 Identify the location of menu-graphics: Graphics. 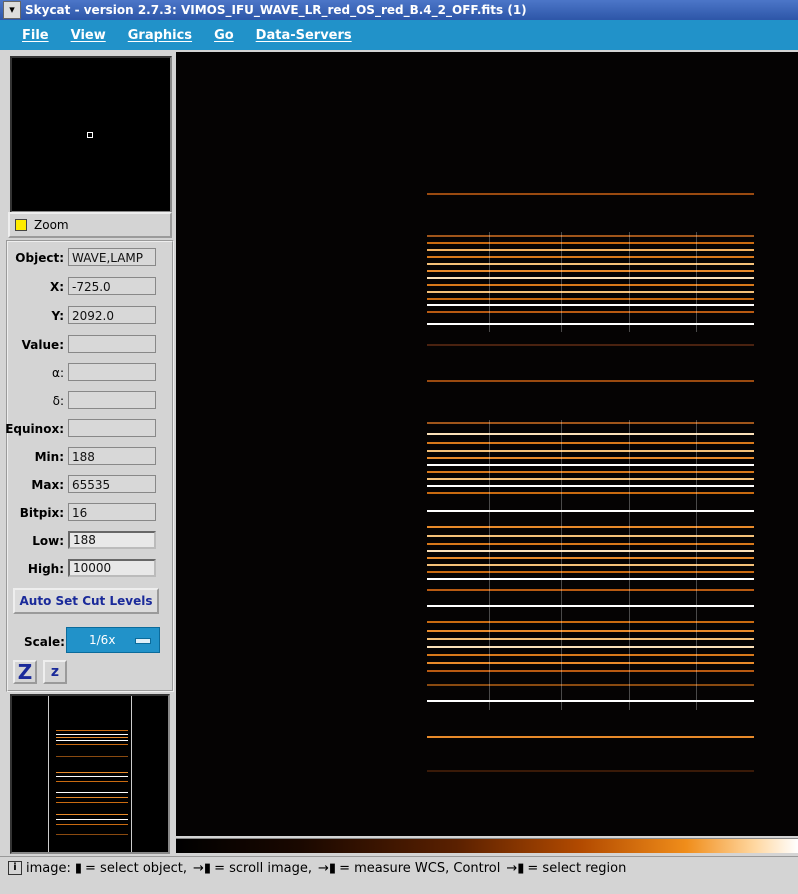
(160, 35).